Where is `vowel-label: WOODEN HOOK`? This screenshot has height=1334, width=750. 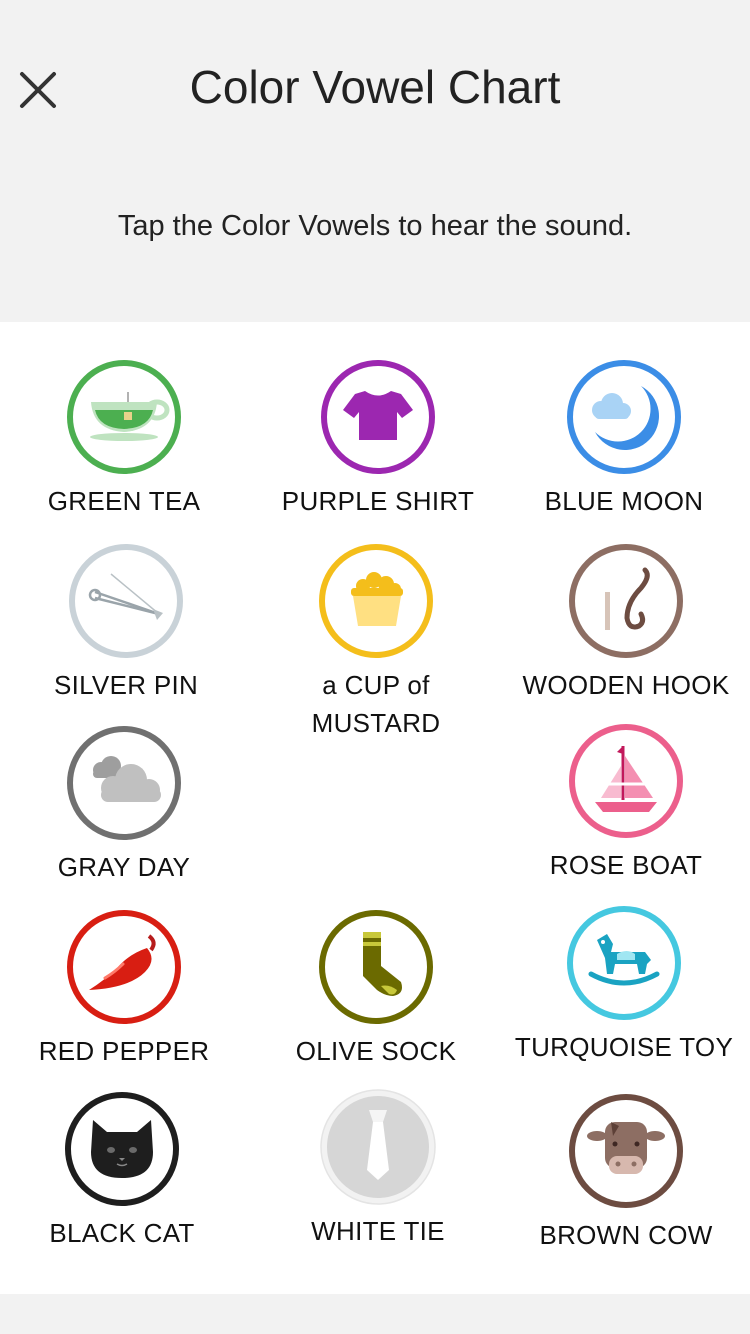 vowel-label: WOODEN HOOK is located at coordinates (626, 685).